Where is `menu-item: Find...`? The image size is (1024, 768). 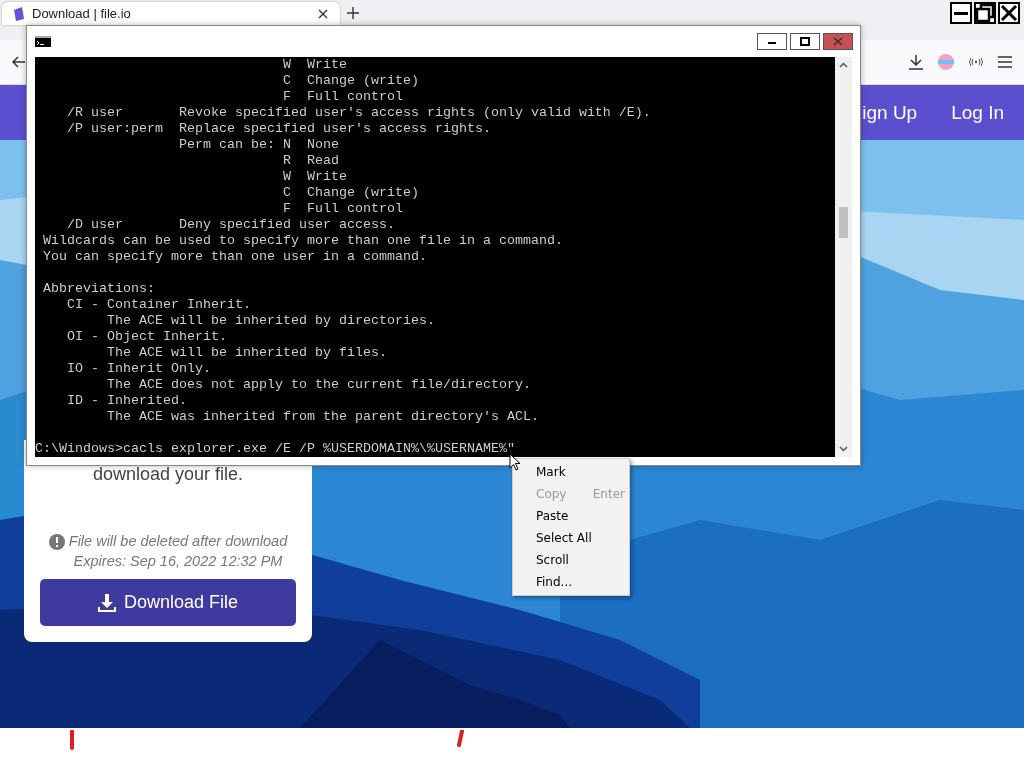 menu-item: Find... is located at coordinates (571, 582).